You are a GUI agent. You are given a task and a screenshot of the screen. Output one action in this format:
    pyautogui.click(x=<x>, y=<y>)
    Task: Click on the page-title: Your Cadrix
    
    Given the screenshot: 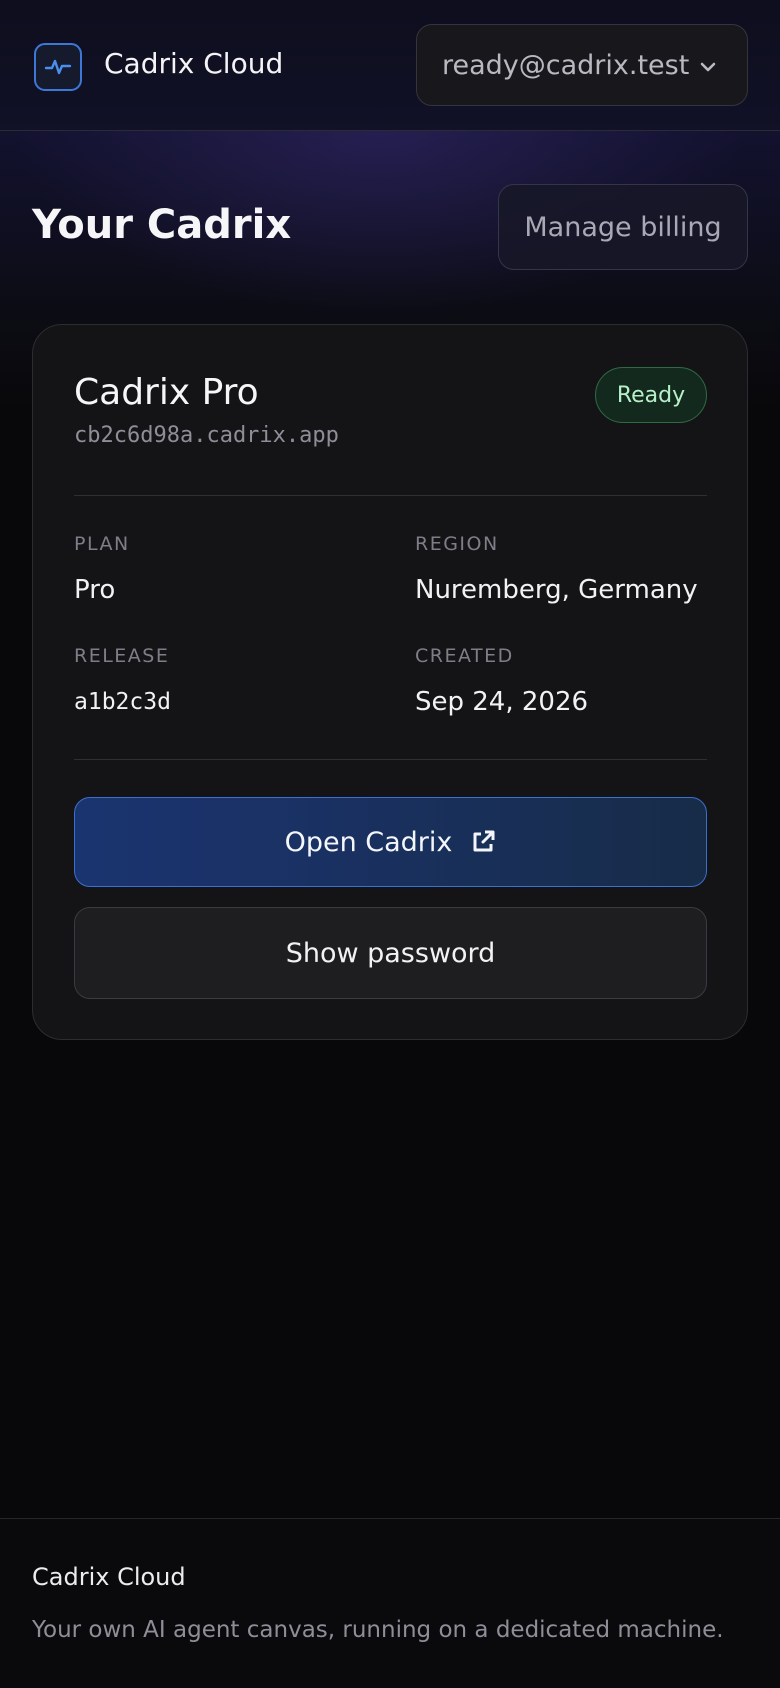 What is the action you would take?
    pyautogui.click(x=162, y=225)
    